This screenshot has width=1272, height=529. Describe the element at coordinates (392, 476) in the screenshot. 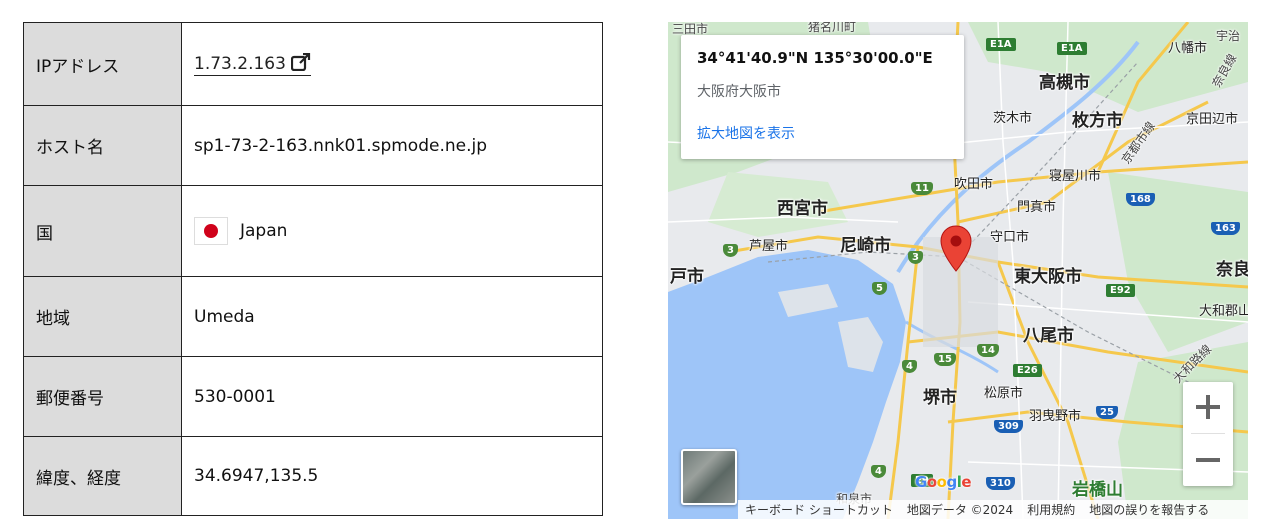

I see `lat-lng-value: 34.6947,135.5` at that location.